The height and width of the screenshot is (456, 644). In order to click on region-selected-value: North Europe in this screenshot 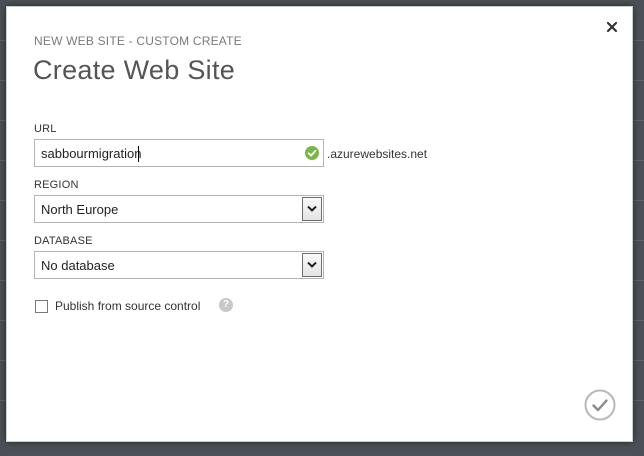, I will do `click(80, 209)`.